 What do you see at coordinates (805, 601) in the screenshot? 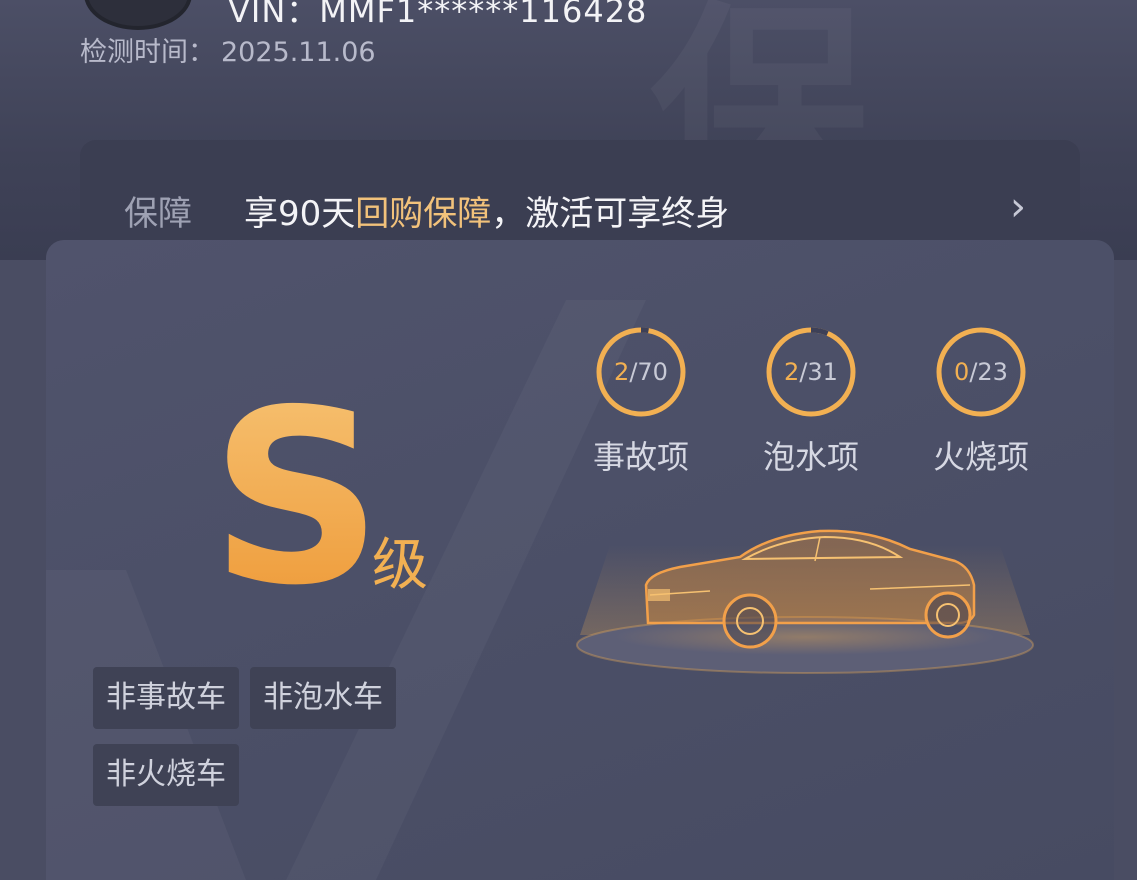
I see `car-illustration-icon` at bounding box center [805, 601].